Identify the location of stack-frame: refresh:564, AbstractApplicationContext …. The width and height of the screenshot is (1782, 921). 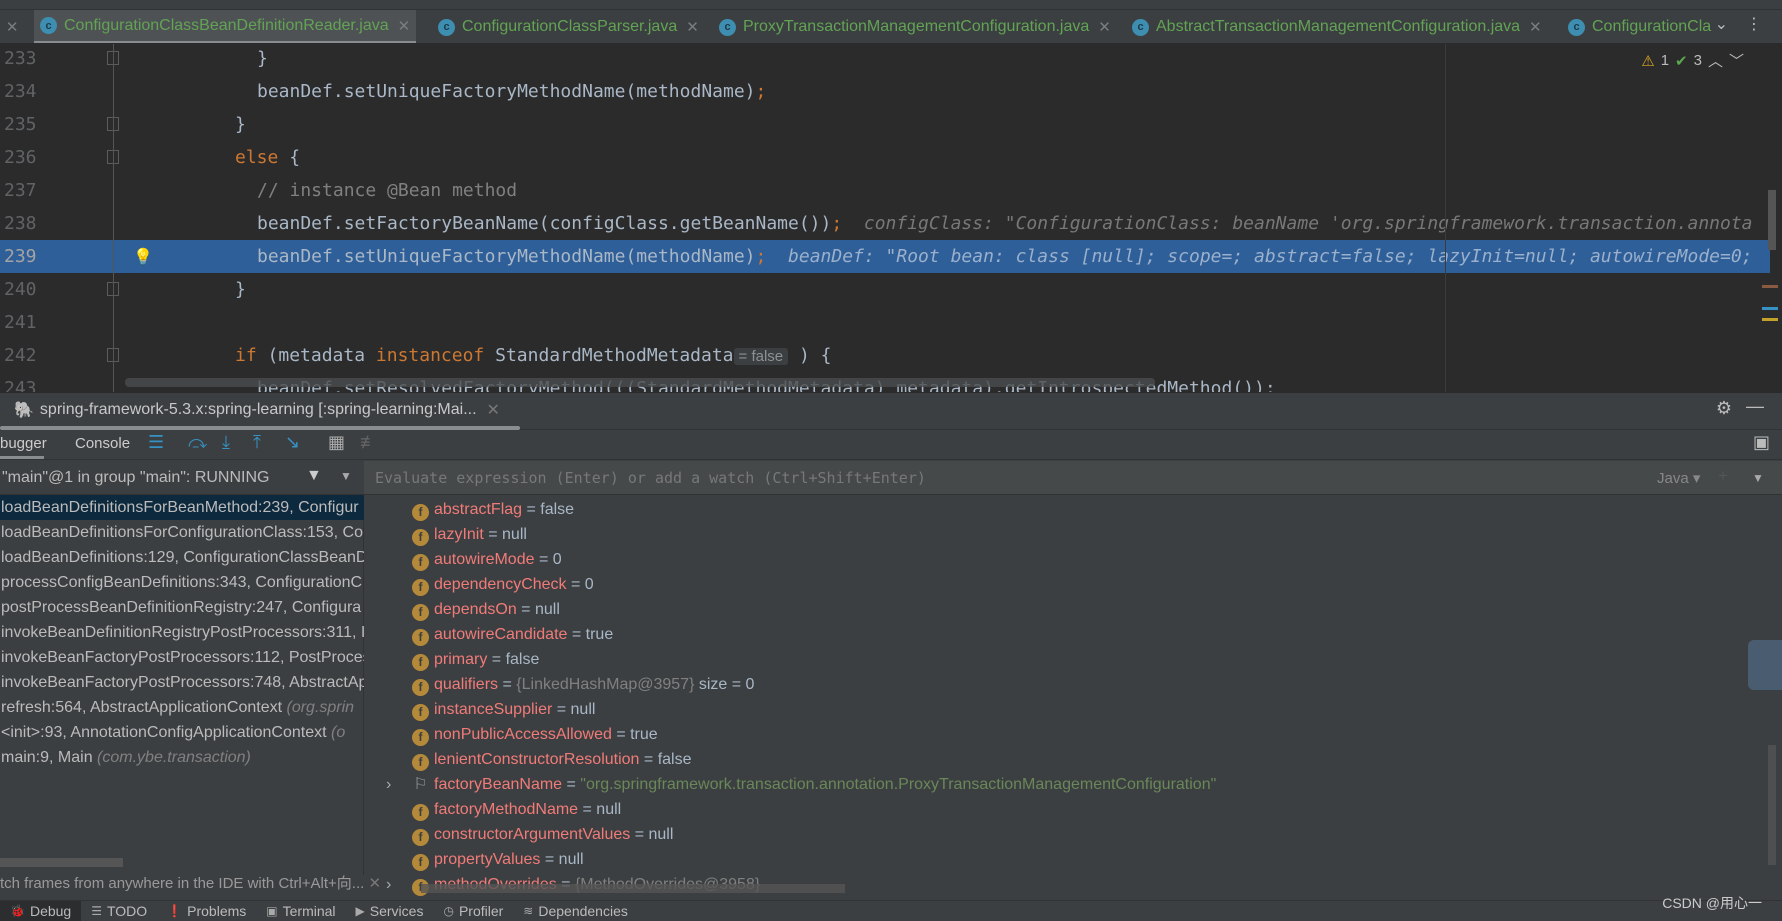
(182, 707).